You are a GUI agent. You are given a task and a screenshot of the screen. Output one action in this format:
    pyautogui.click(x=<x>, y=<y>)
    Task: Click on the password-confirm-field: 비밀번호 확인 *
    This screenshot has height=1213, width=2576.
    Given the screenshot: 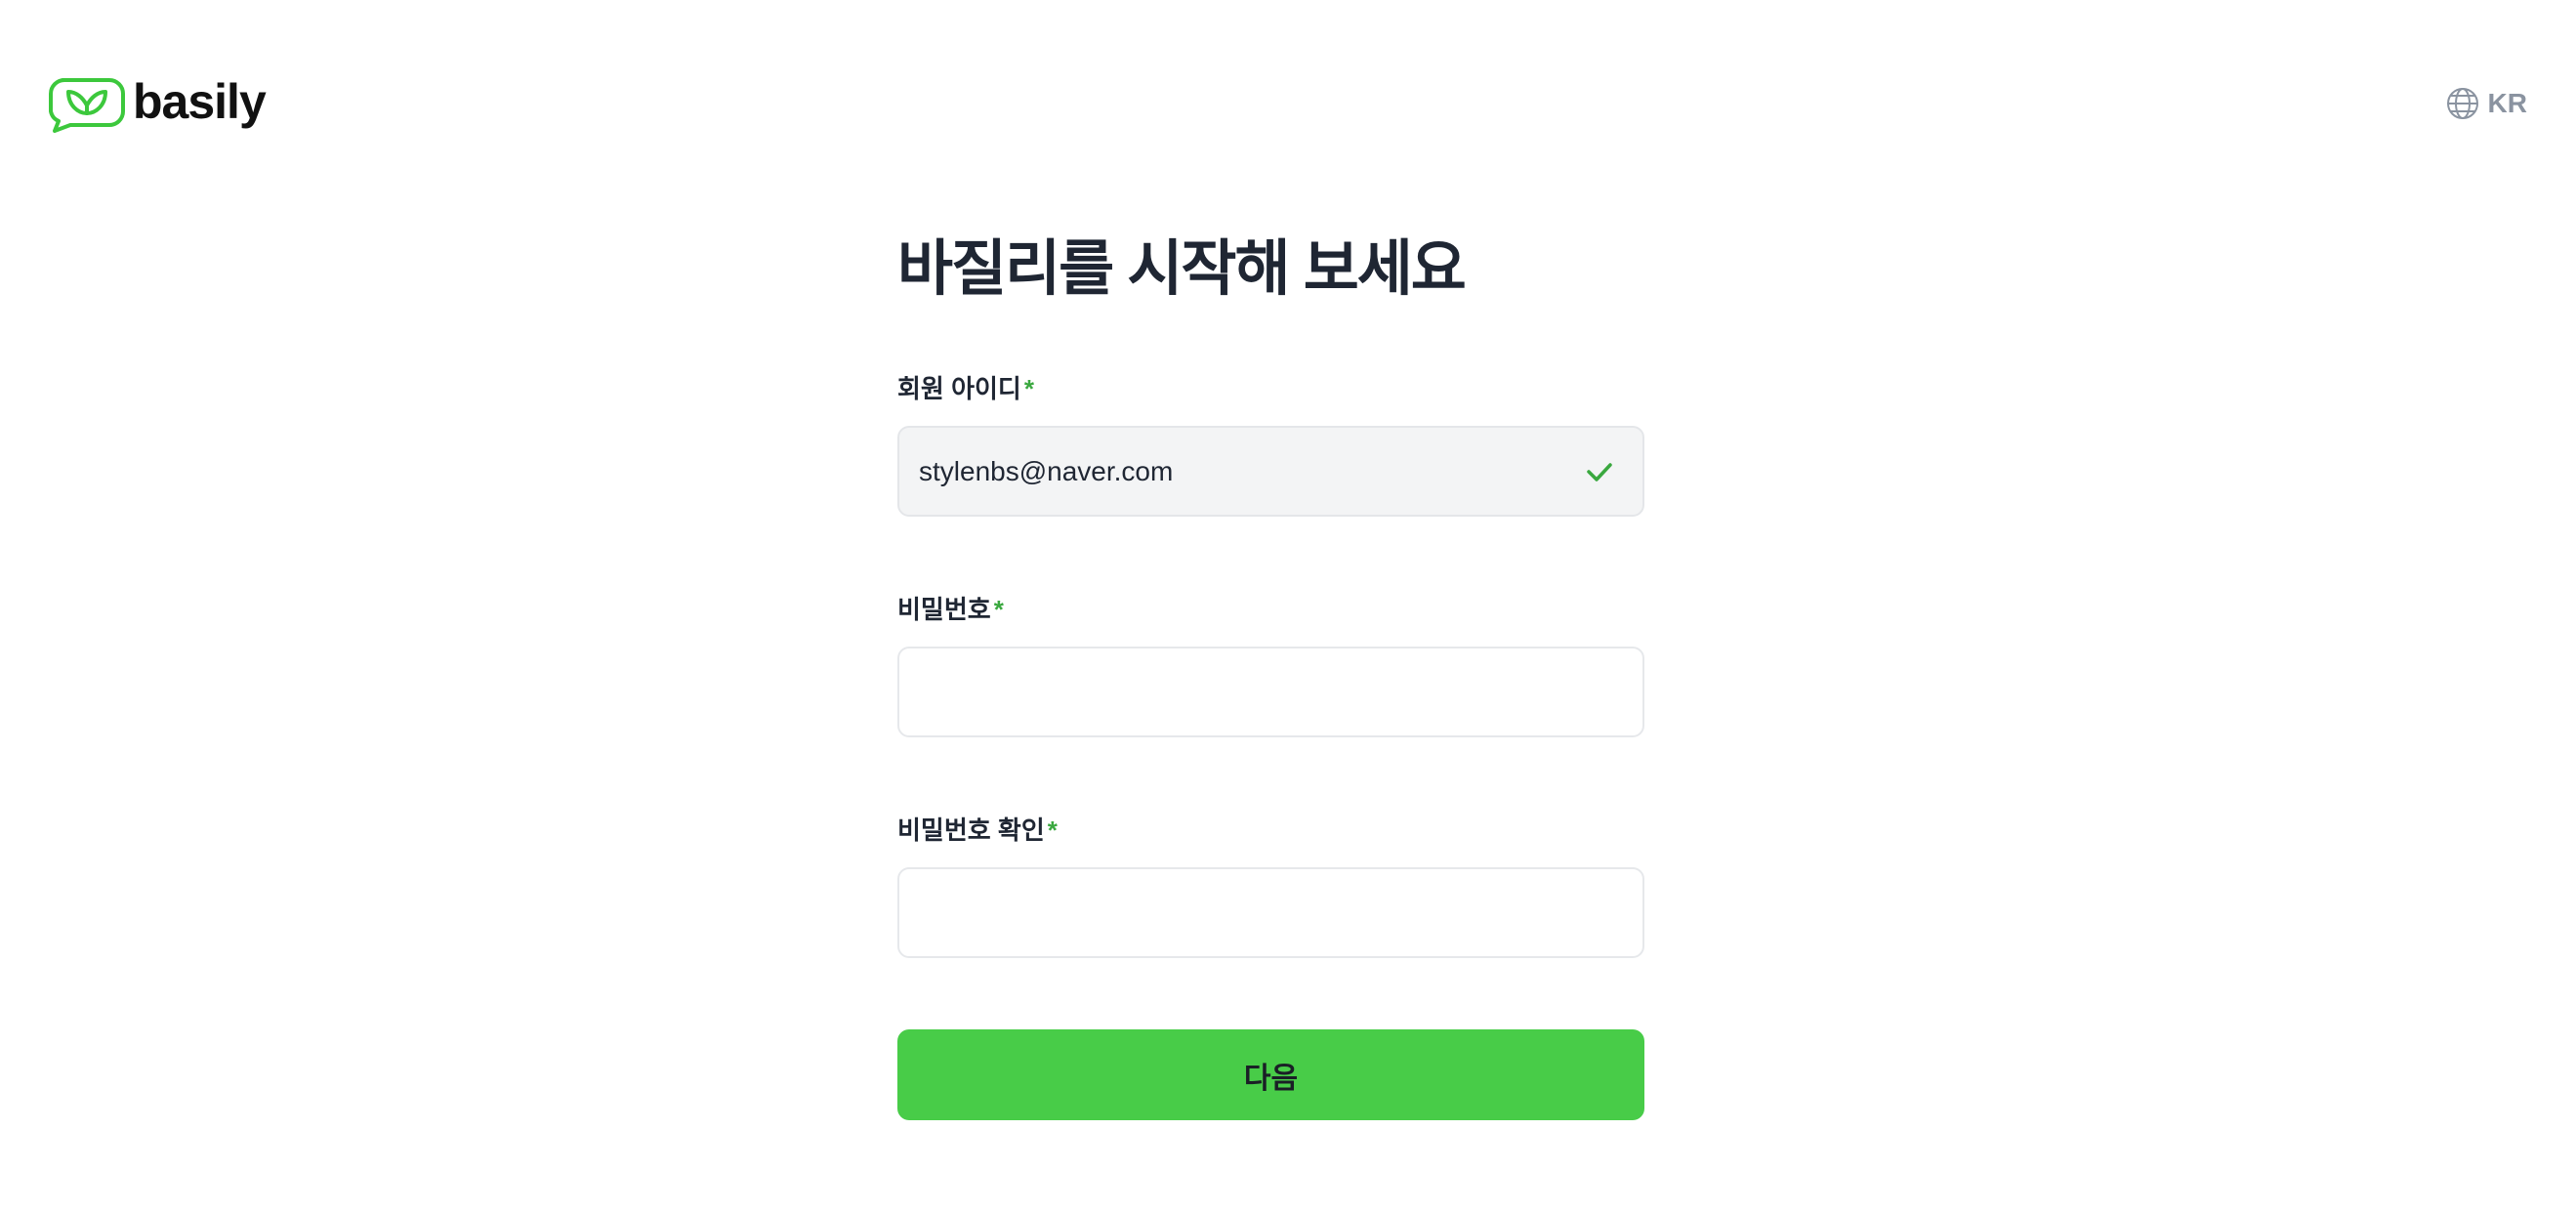 What is the action you would take?
    pyautogui.click(x=1271, y=886)
    